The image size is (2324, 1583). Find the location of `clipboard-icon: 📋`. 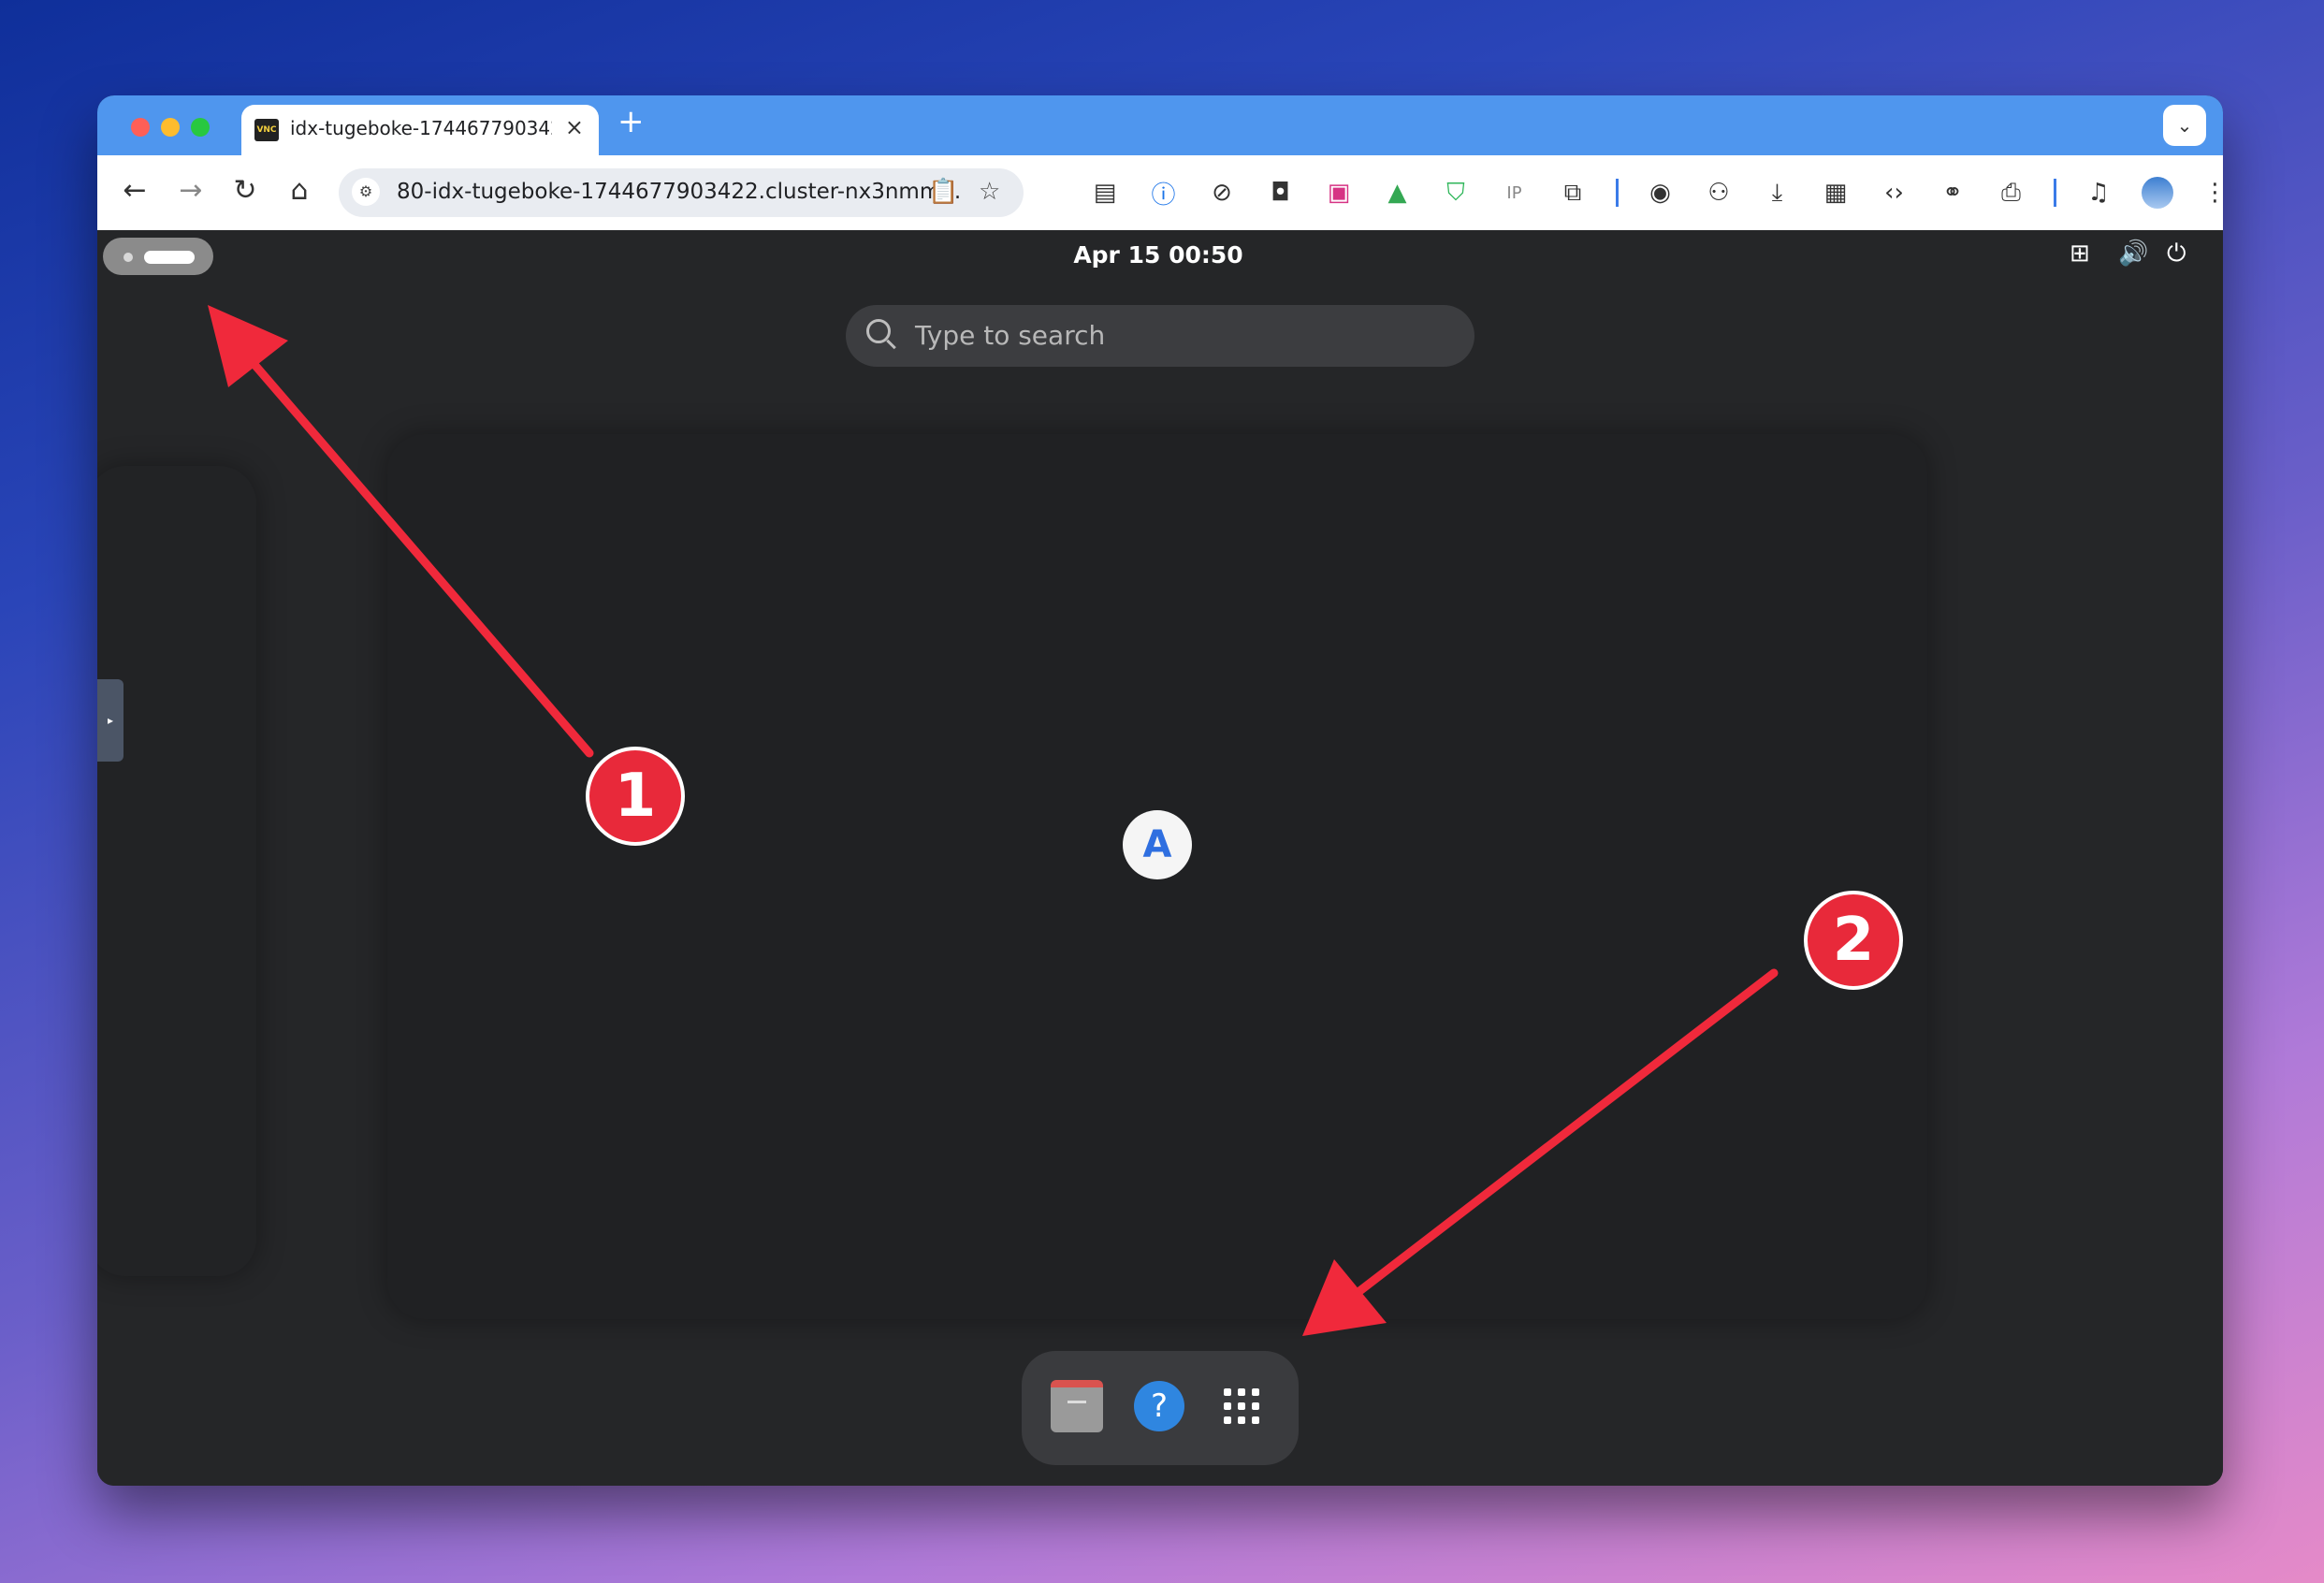

clipboard-icon: 📋 is located at coordinates (943, 192).